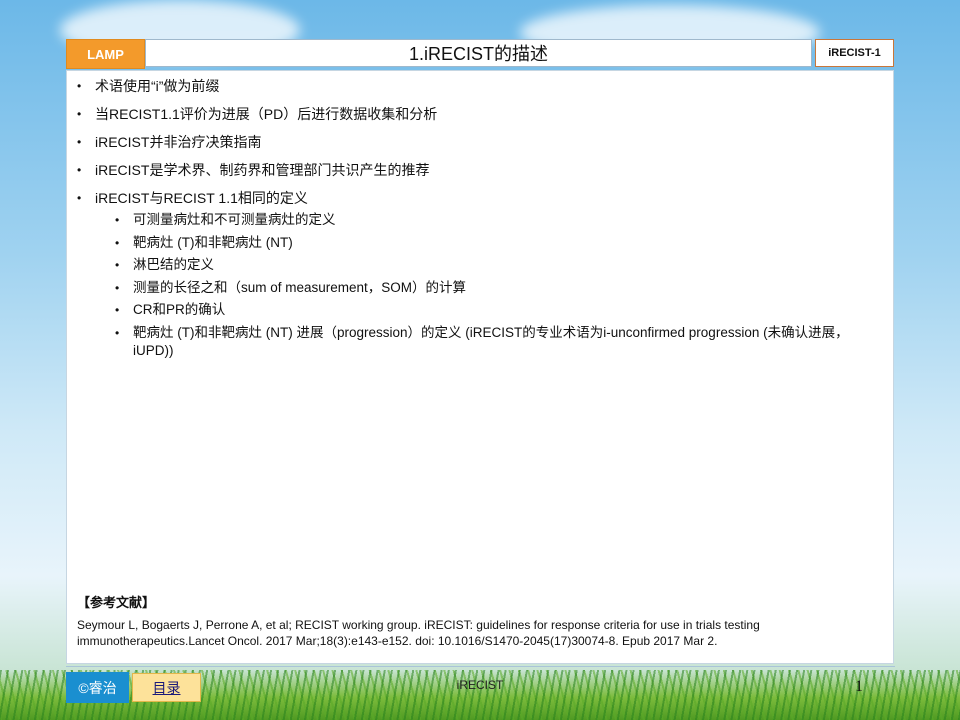 The image size is (960, 720). I want to click on footer-brand-logo: ©睿治, so click(97, 687).